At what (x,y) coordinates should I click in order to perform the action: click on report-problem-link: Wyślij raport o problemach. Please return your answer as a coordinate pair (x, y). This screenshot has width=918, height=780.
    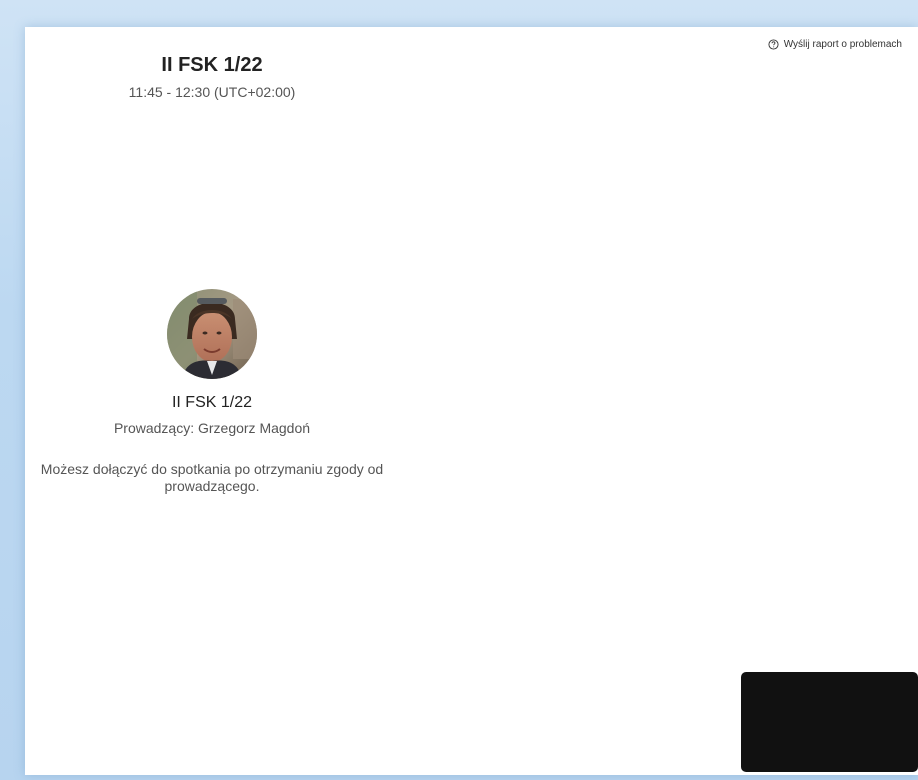
    Looking at the image, I should click on (835, 44).